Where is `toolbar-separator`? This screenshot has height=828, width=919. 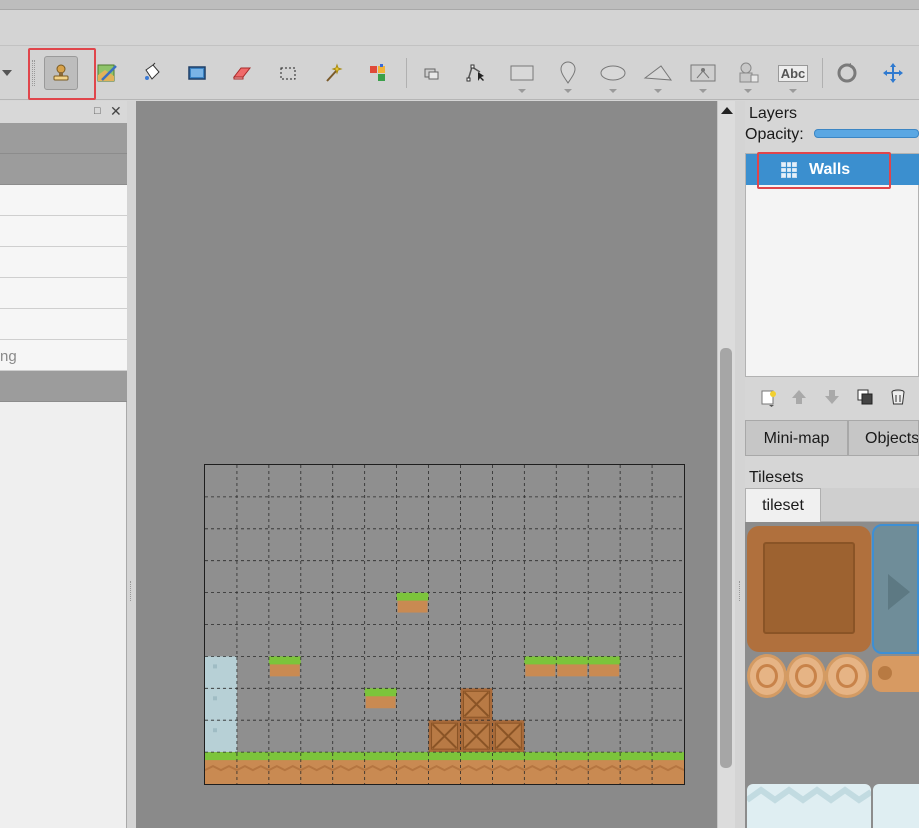
toolbar-separator is located at coordinates (822, 73).